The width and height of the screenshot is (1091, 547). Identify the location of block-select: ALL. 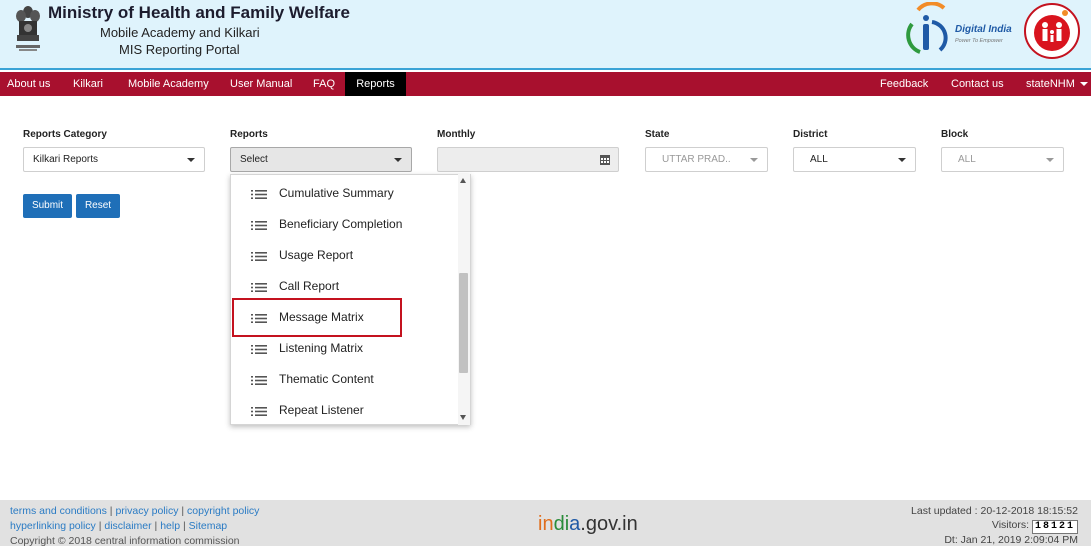
(1002, 159).